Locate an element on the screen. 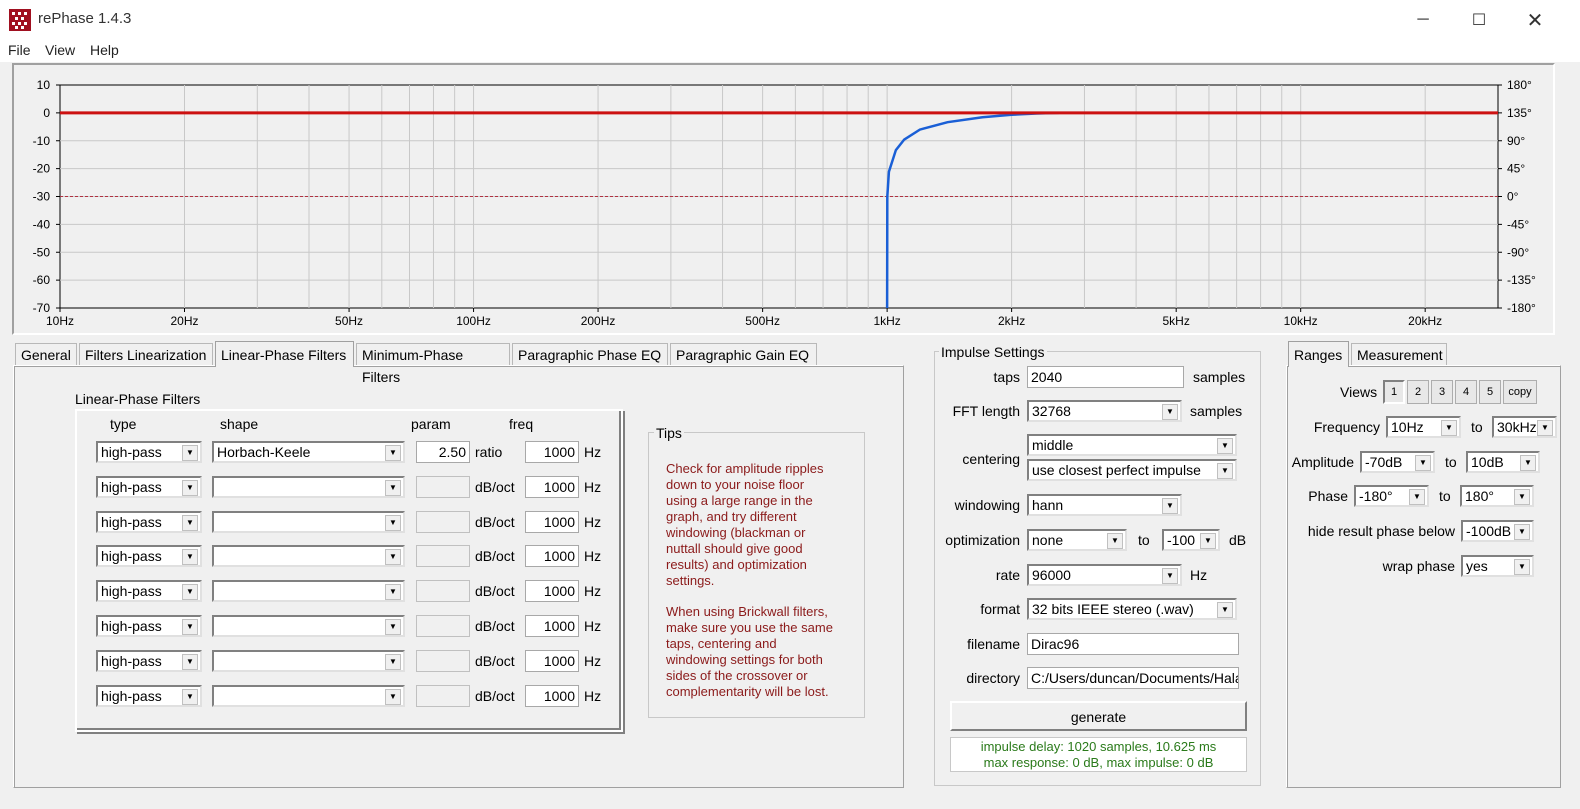  view-copy-button: copy is located at coordinates (1520, 392).